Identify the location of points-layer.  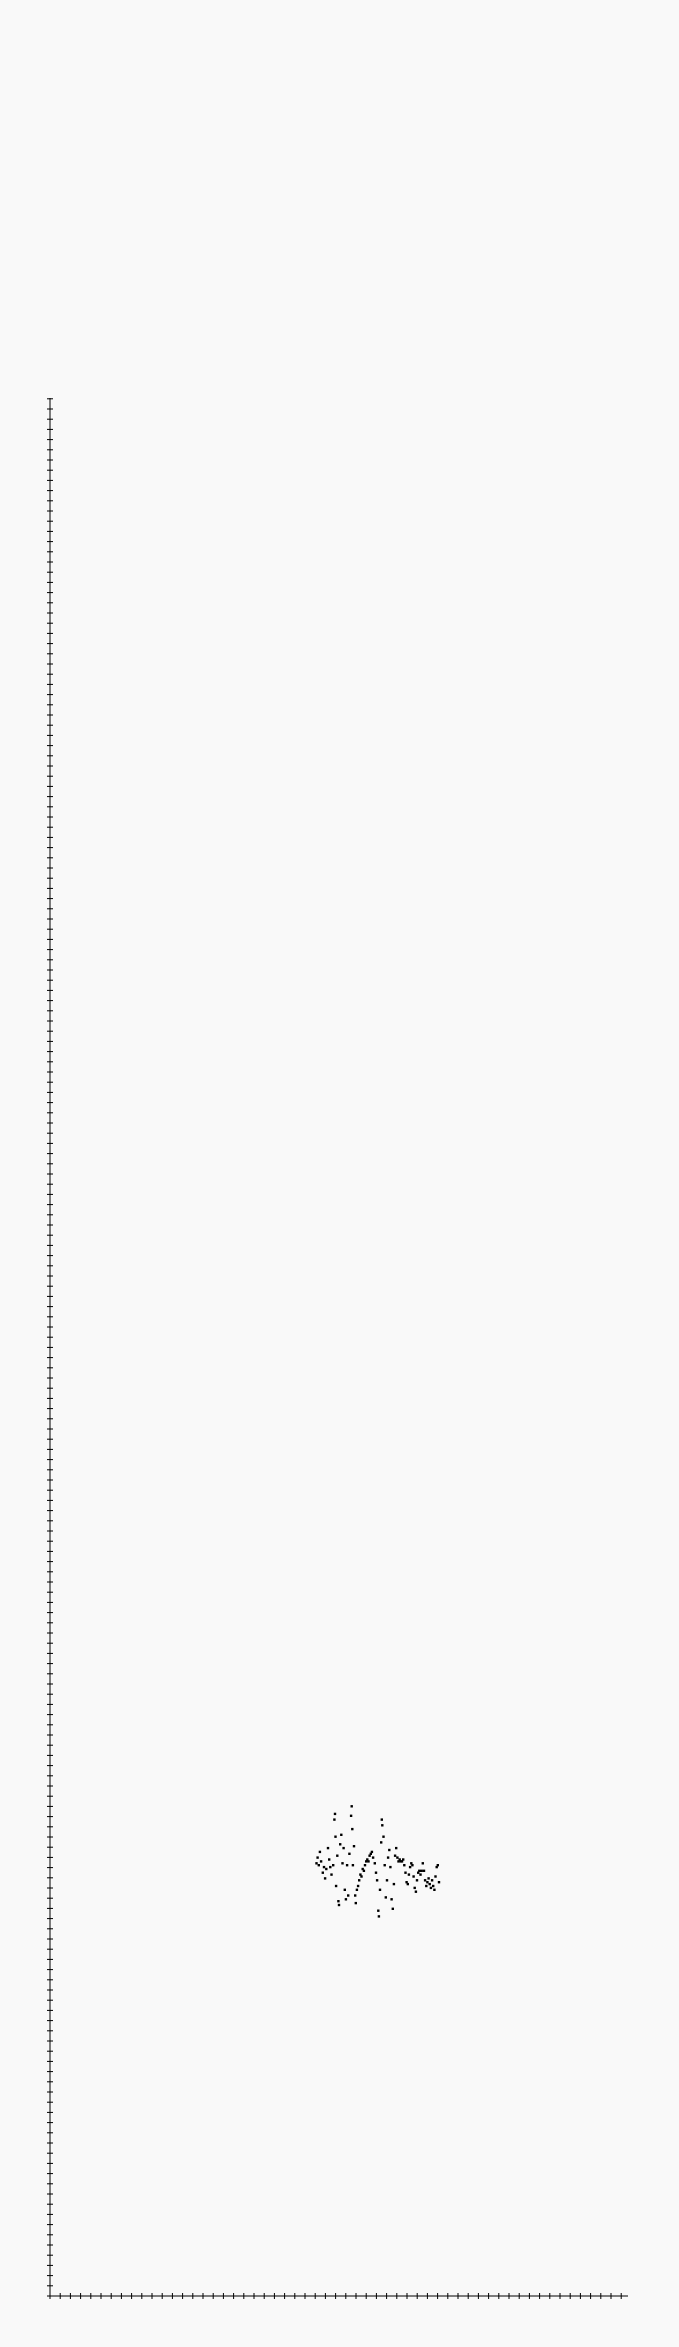
(378, 1861).